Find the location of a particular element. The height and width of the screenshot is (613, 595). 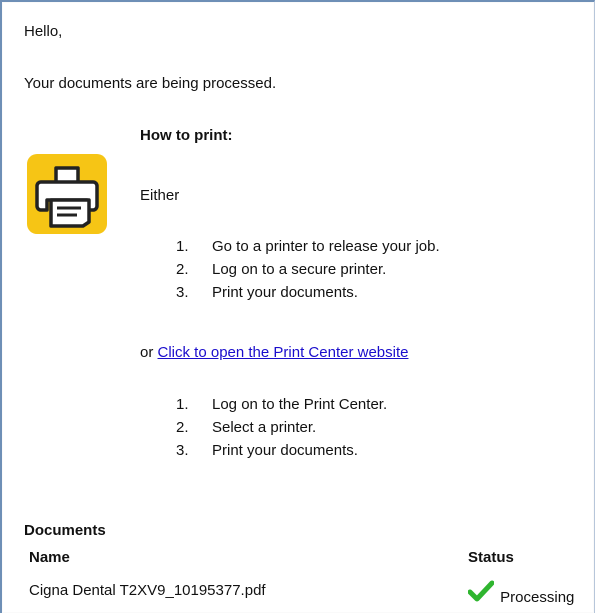

either-label: Either is located at coordinates (160, 195).